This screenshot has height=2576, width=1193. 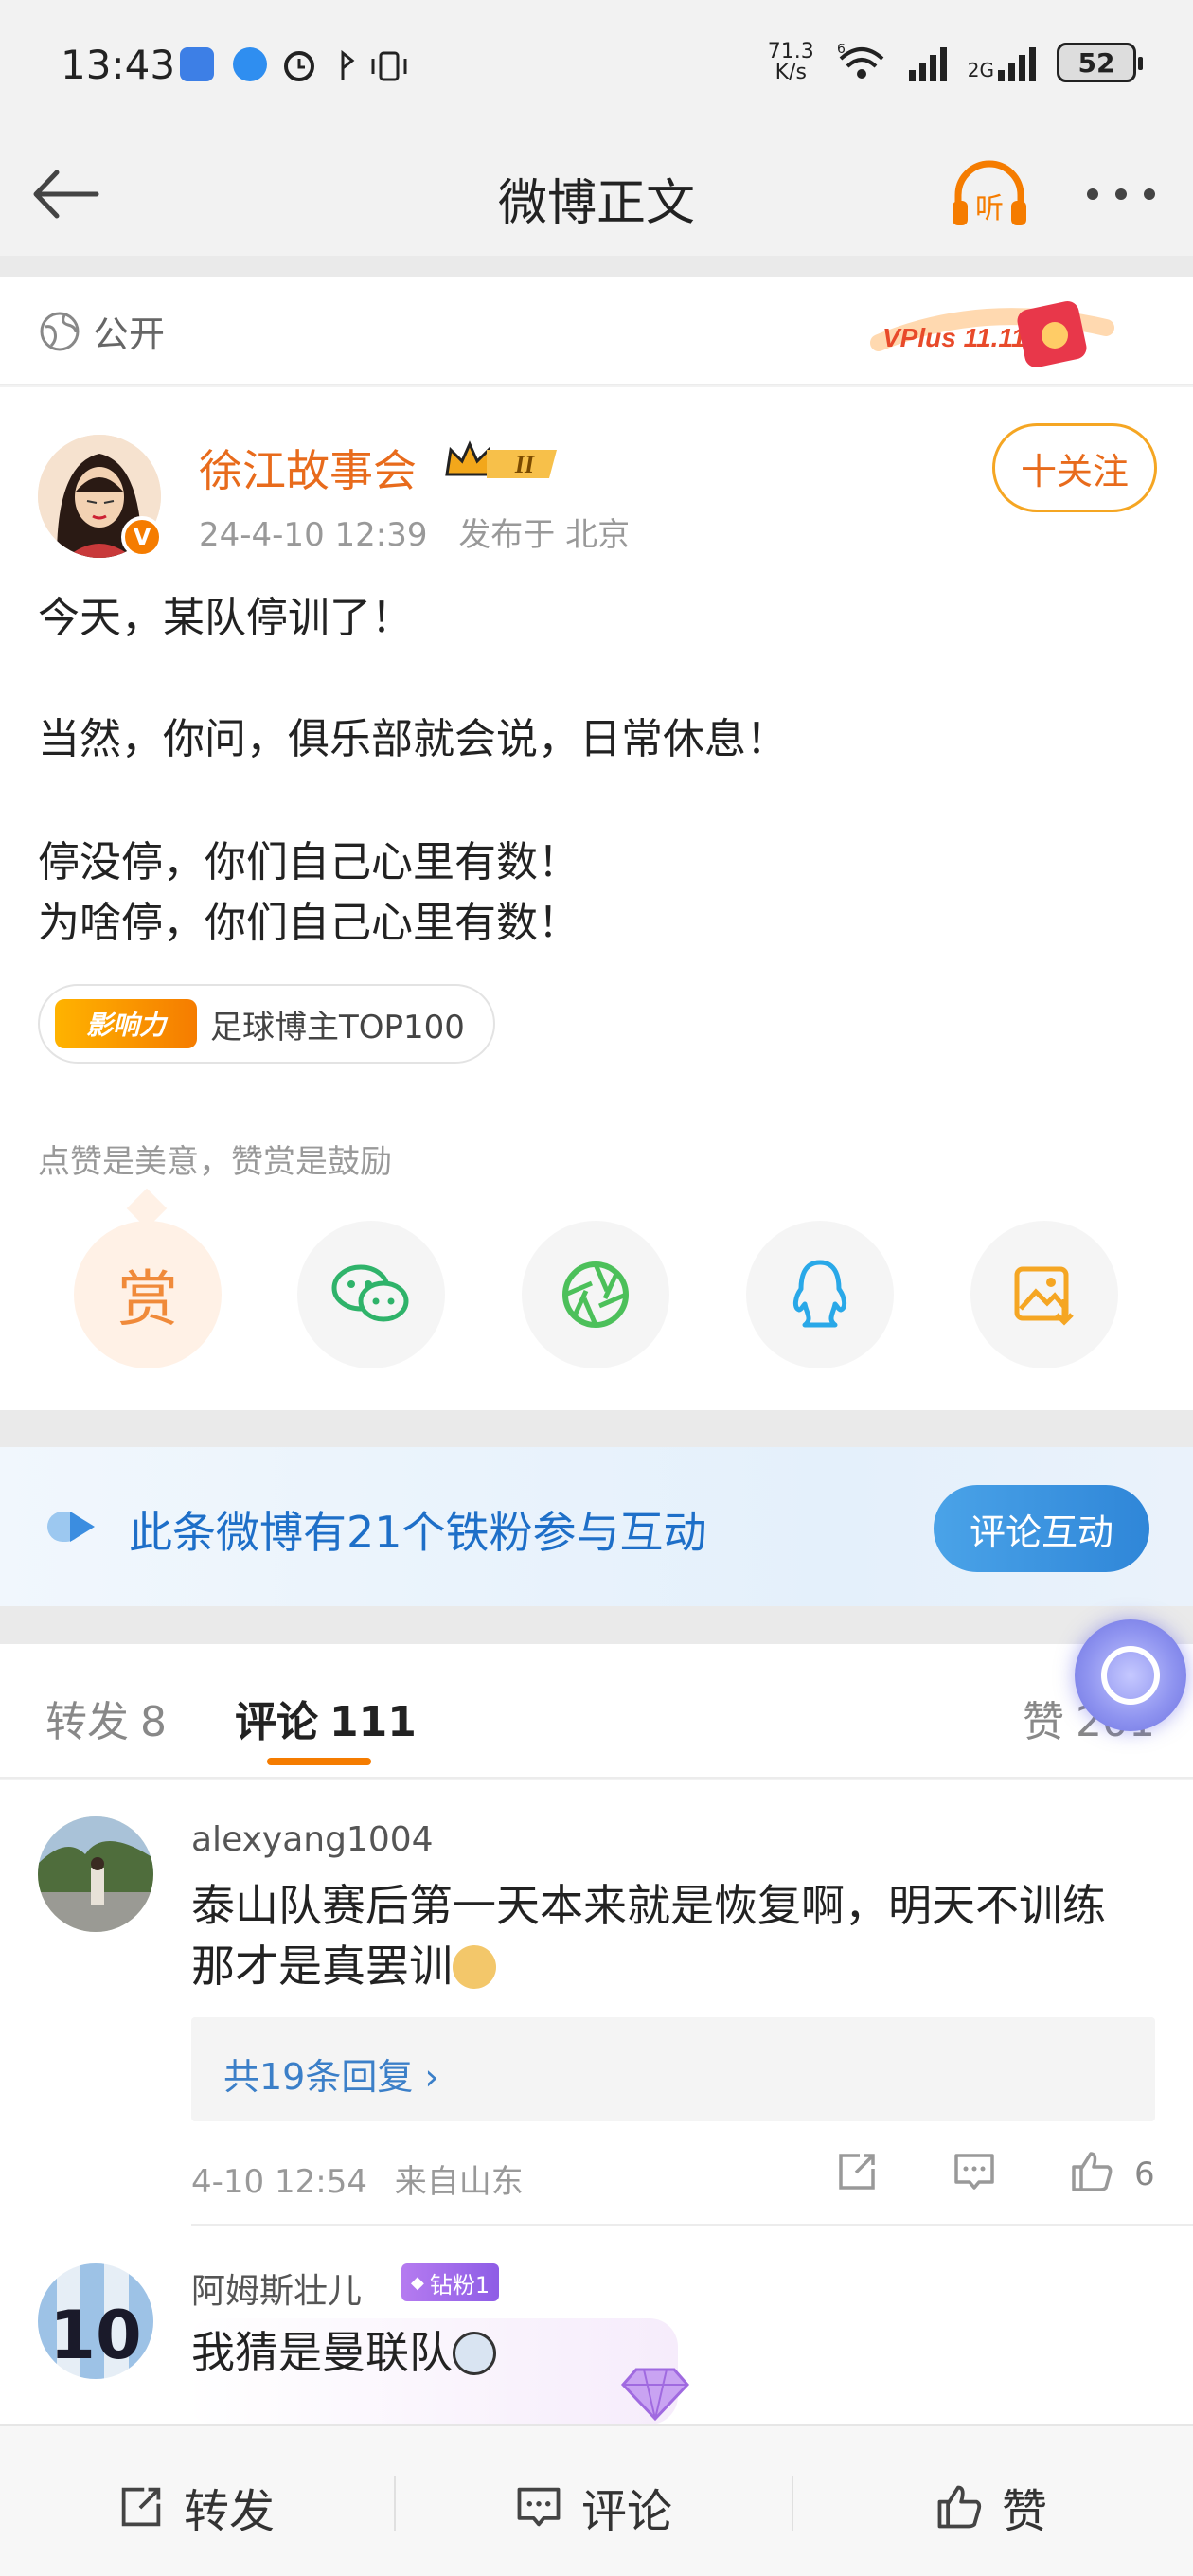 I want to click on comment-divider, so click(x=692, y=2225).